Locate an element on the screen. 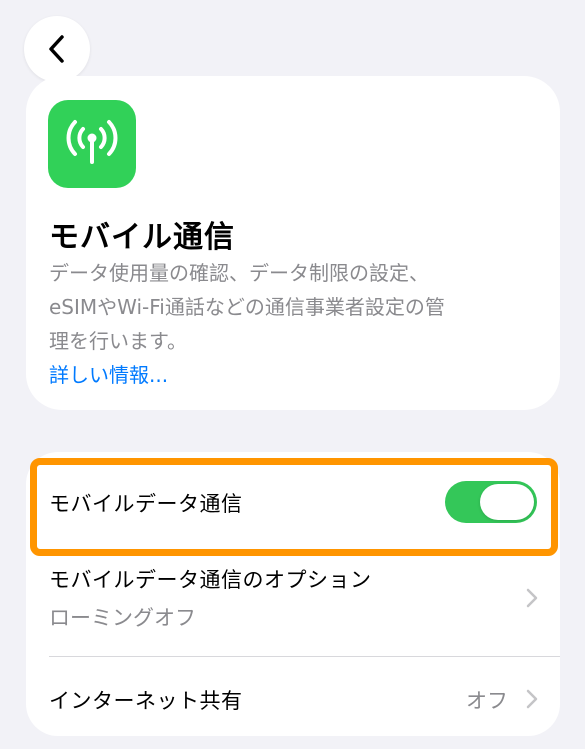 The width and height of the screenshot is (585, 749). description-line: データ使用量の確認、データ制限の設定、 is located at coordinates (239, 273).